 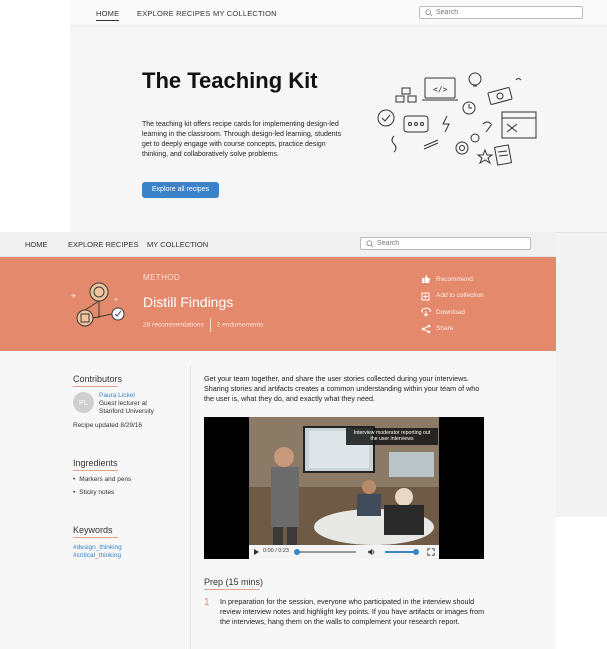 What do you see at coordinates (344, 488) in the screenshot?
I see `video-player` at bounding box center [344, 488].